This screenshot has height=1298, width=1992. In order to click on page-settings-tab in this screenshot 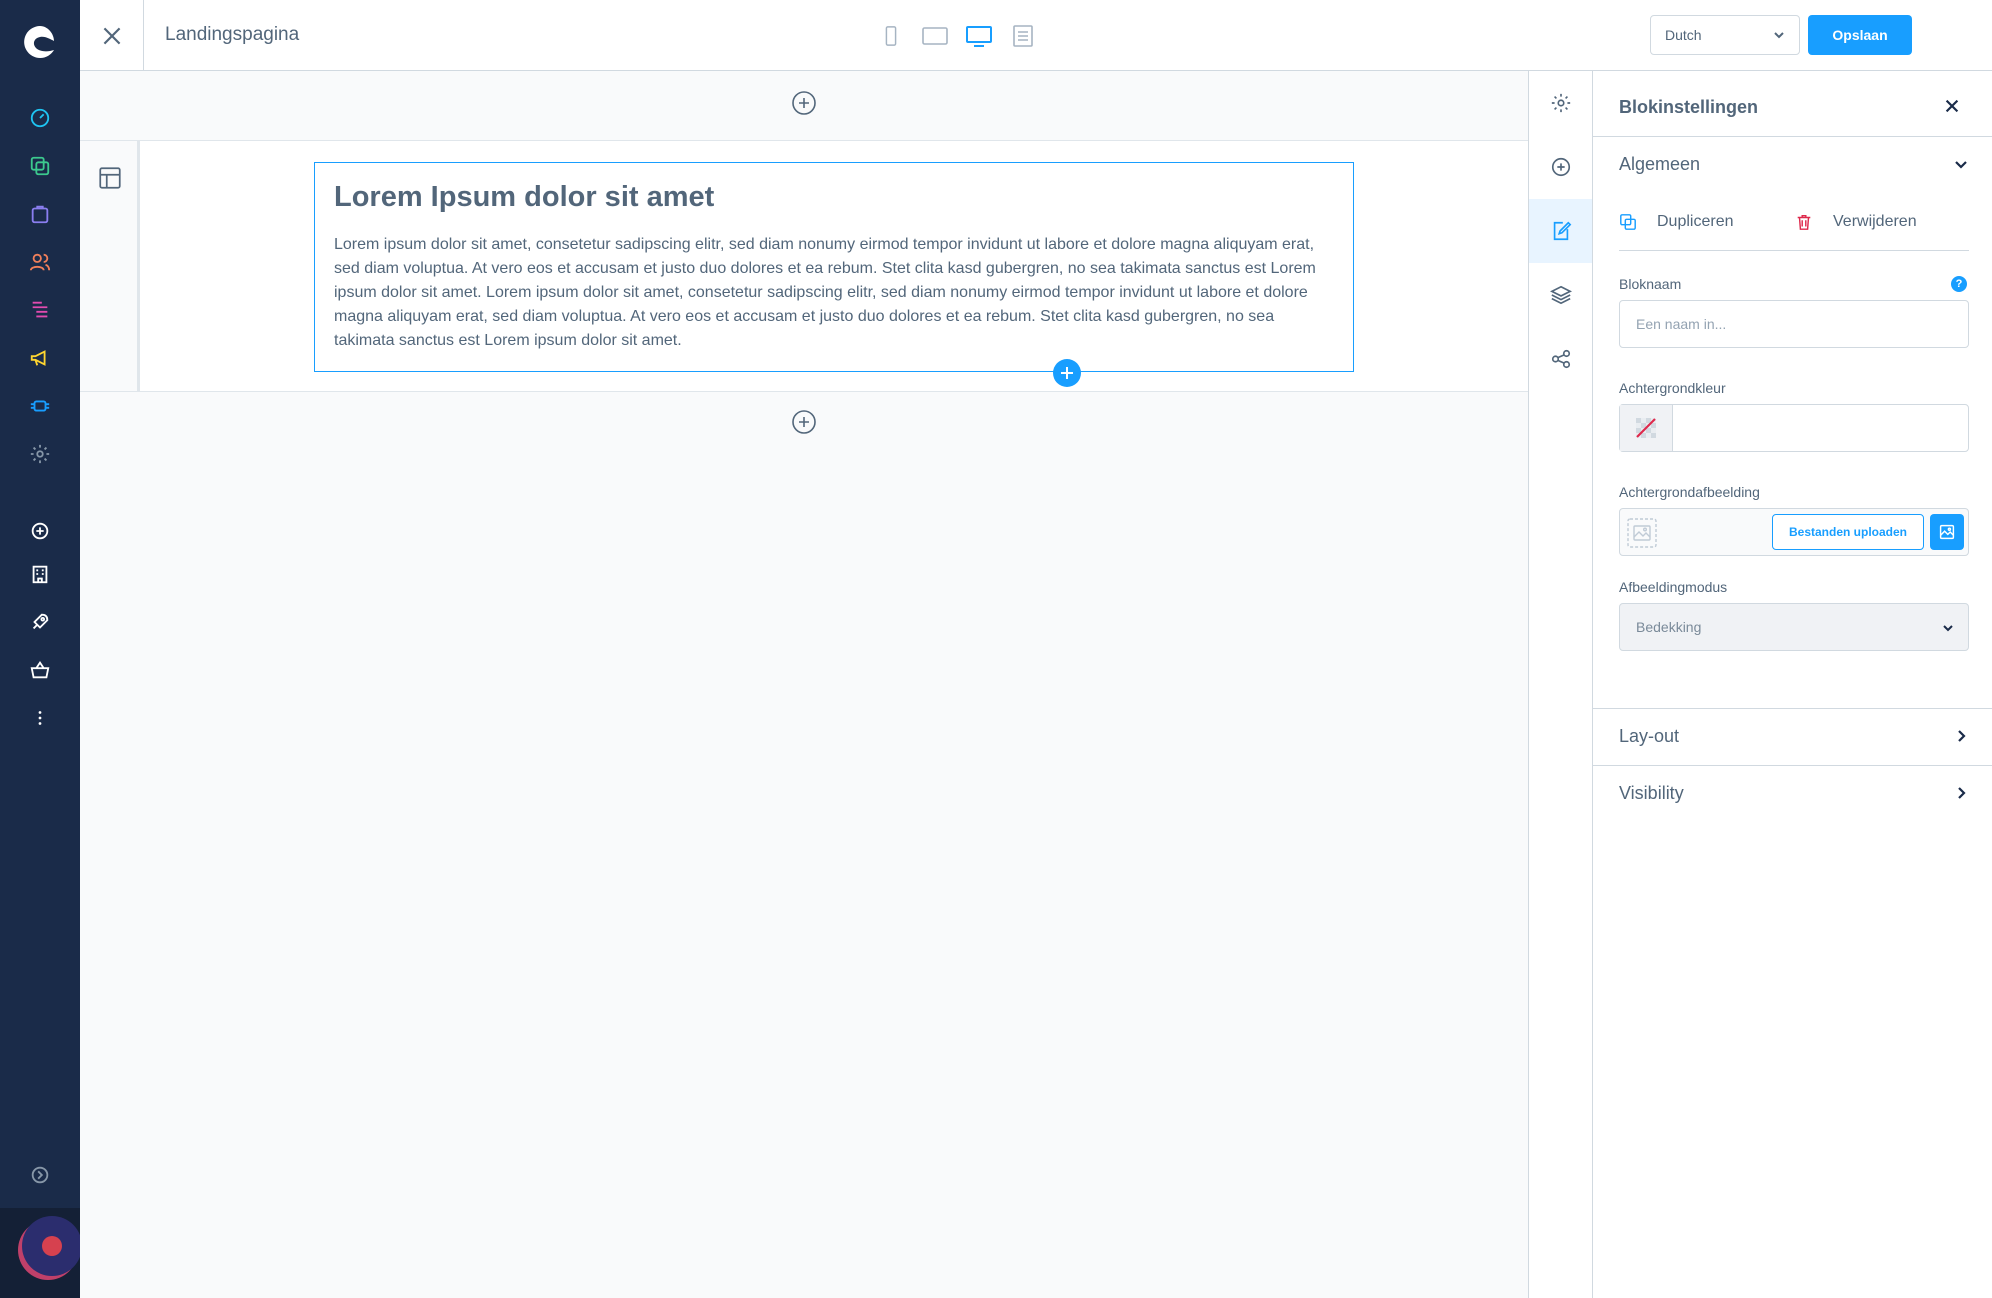, I will do `click(1560, 103)`.